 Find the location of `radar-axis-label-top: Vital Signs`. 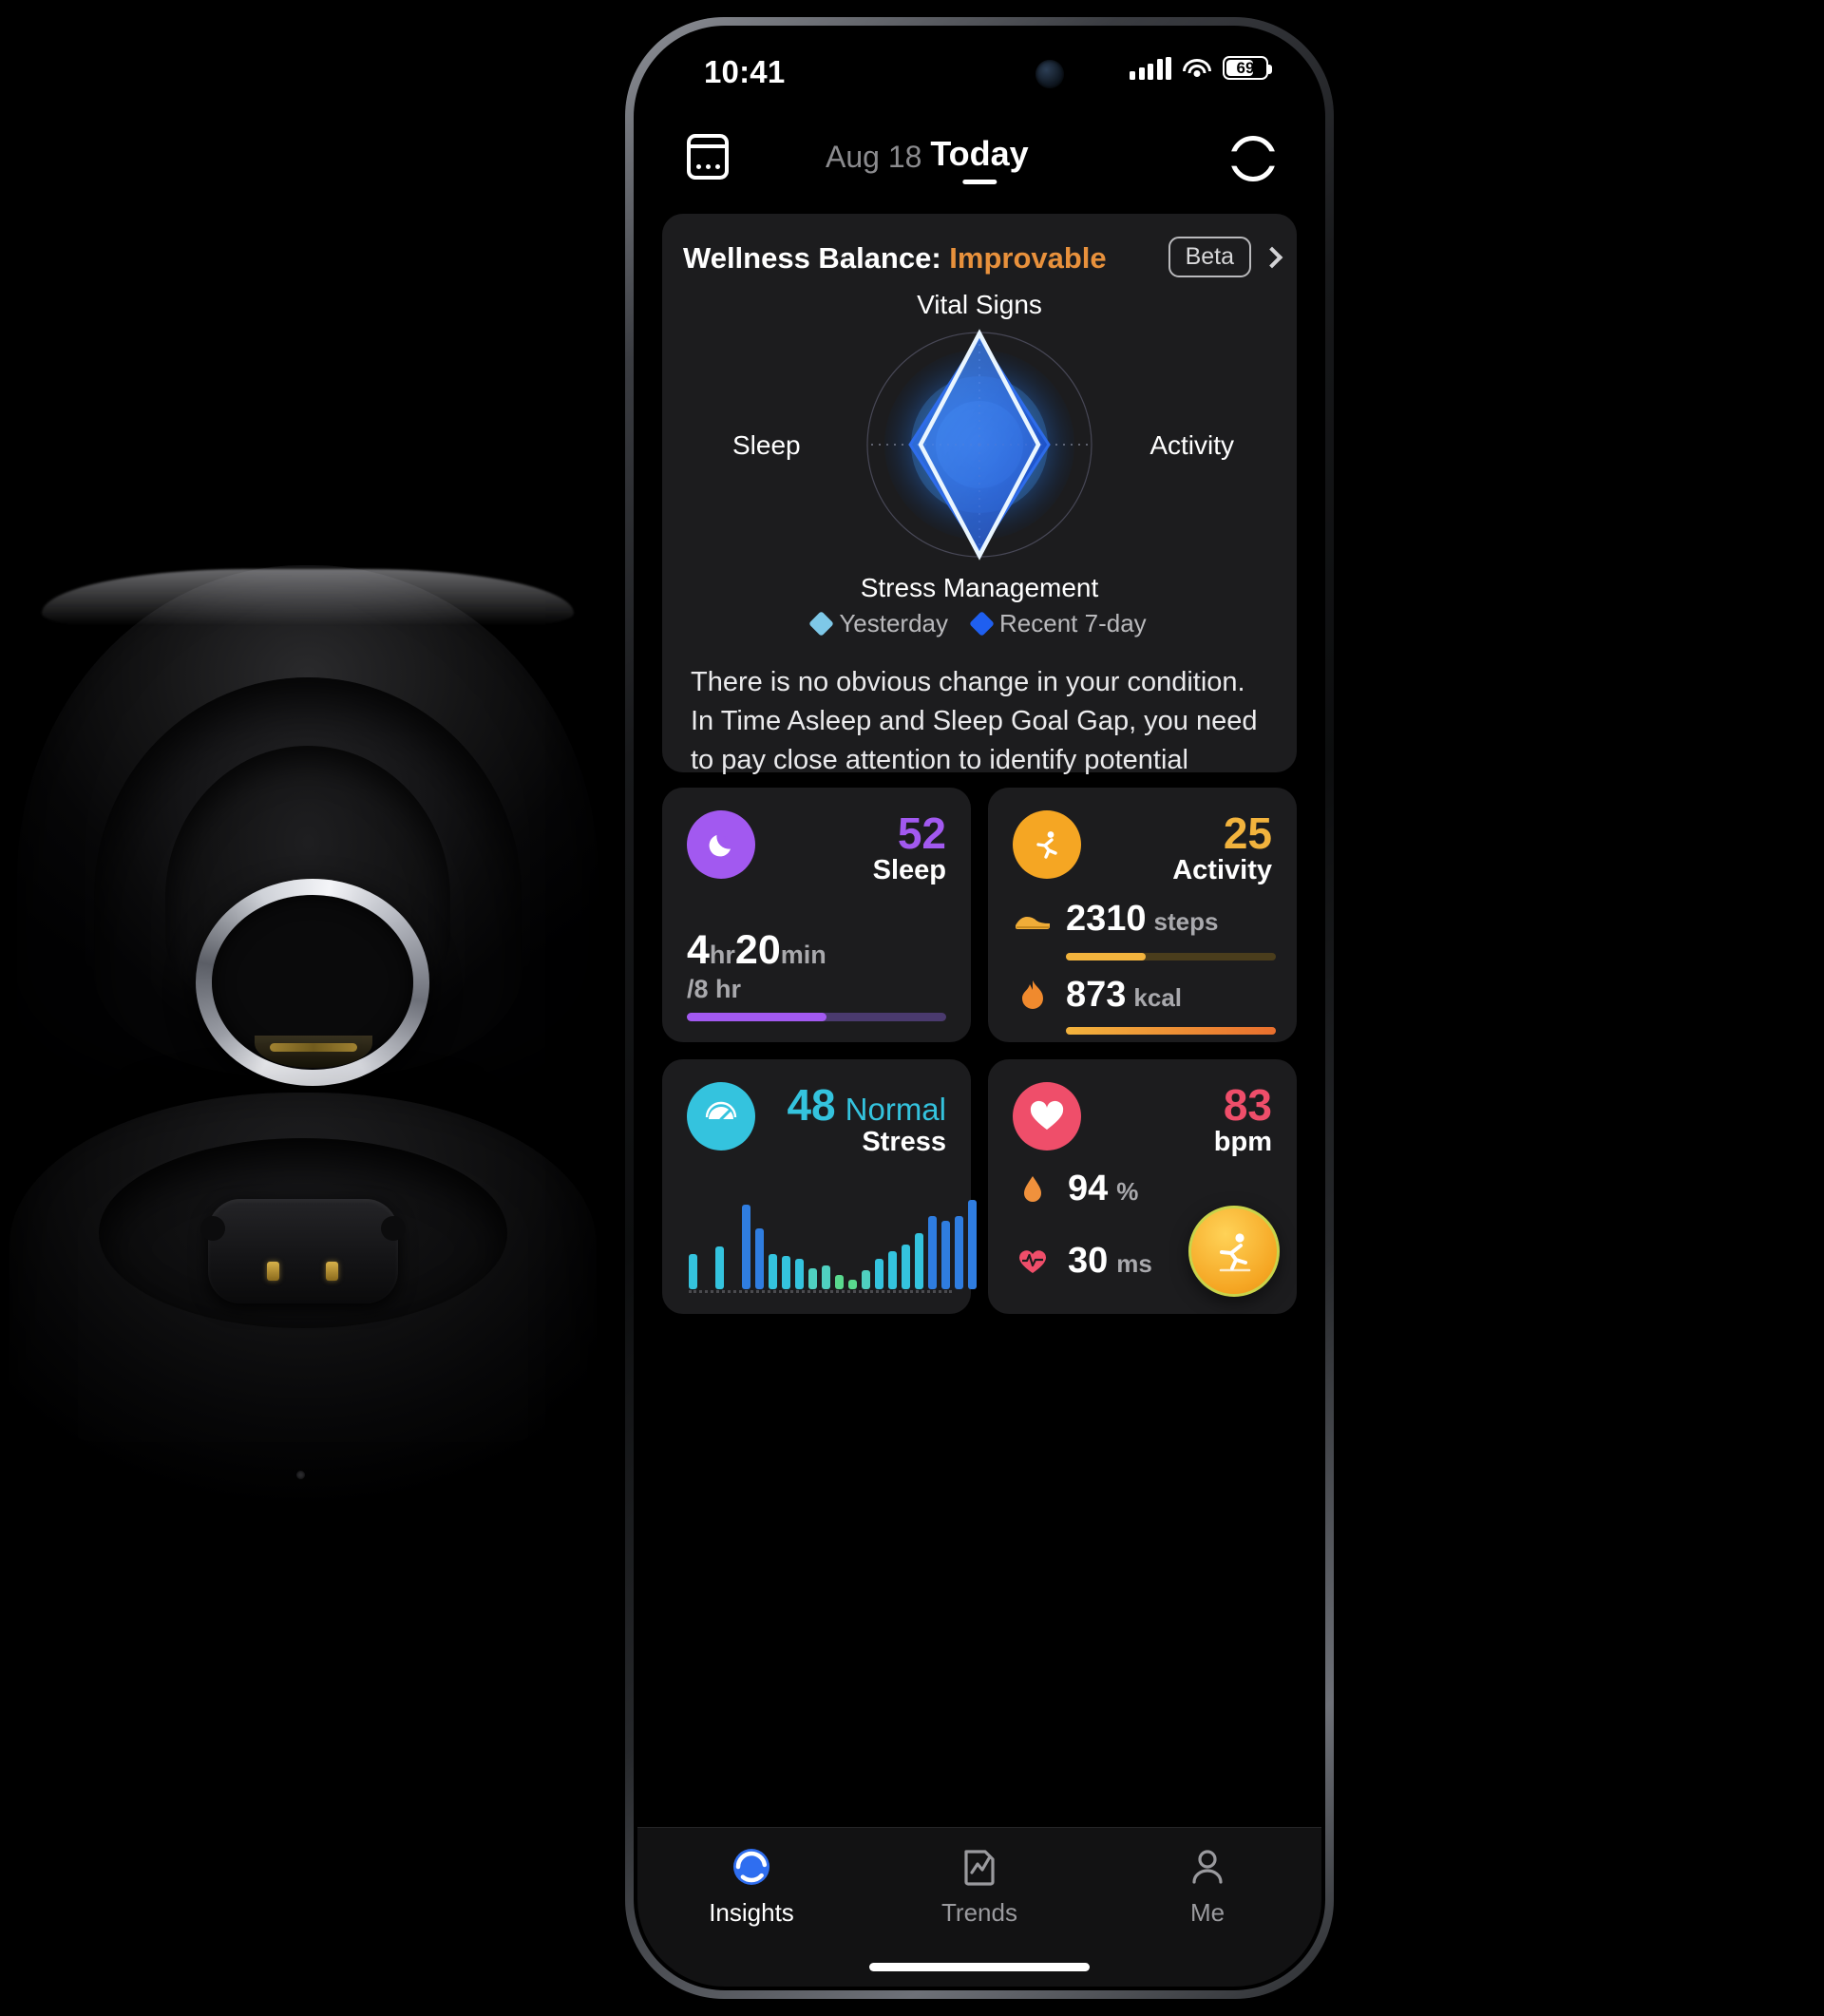

radar-axis-label-top: Vital Signs is located at coordinates (979, 304).